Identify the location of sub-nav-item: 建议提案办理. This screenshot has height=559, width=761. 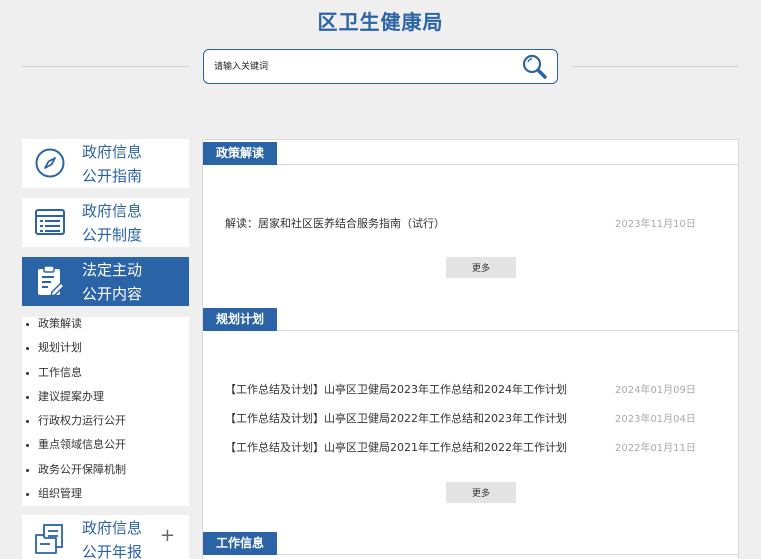
(105, 402).